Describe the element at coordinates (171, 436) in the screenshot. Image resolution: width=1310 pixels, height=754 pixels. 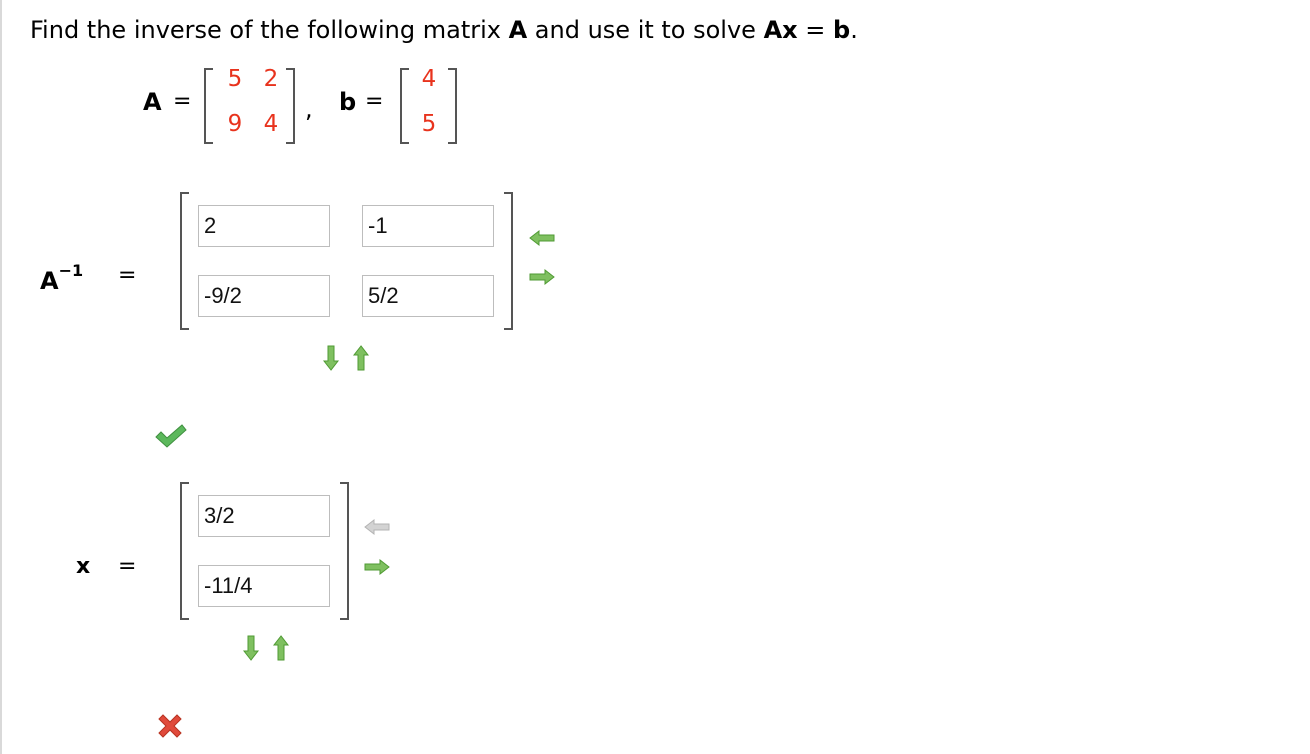
I see `correct-check-icon` at that location.